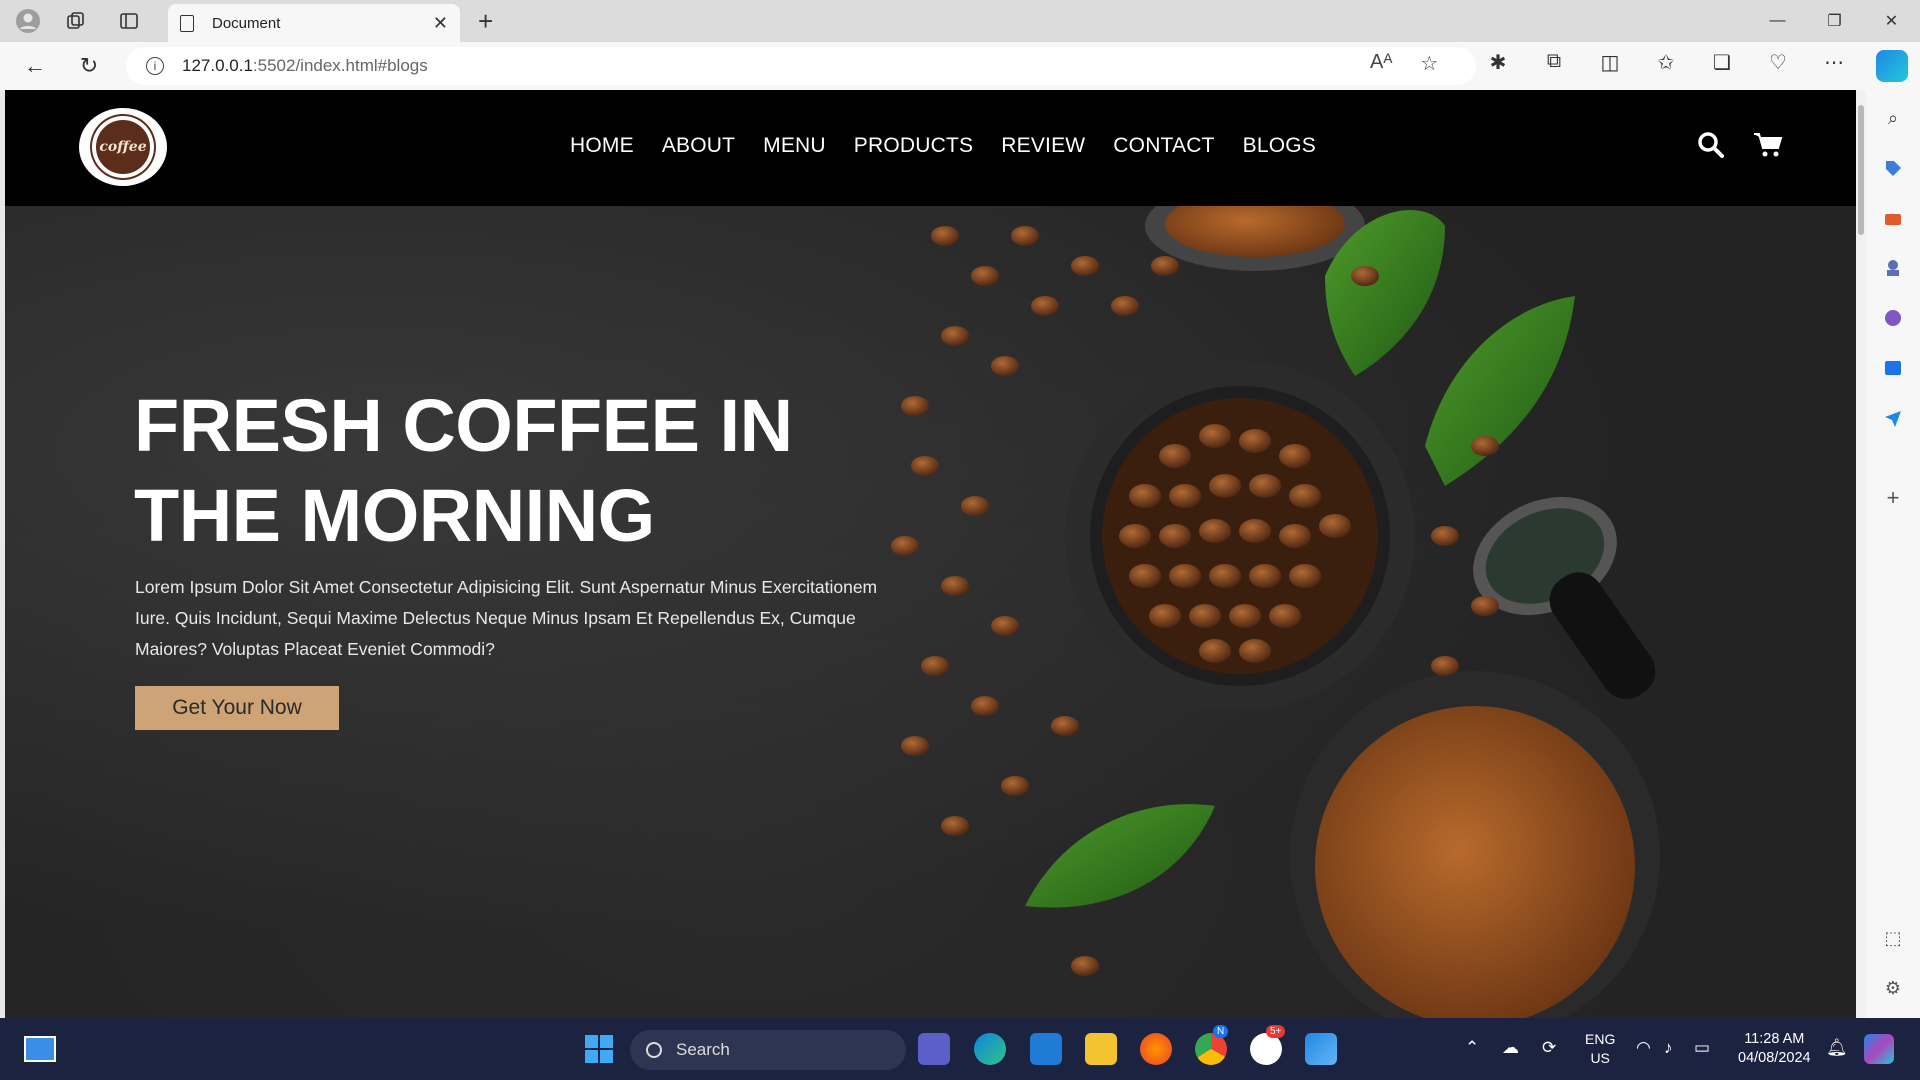 The height and width of the screenshot is (1080, 1920). Describe the element at coordinates (440, 23) in the screenshot. I see `close-tab-icon: ✕` at that location.